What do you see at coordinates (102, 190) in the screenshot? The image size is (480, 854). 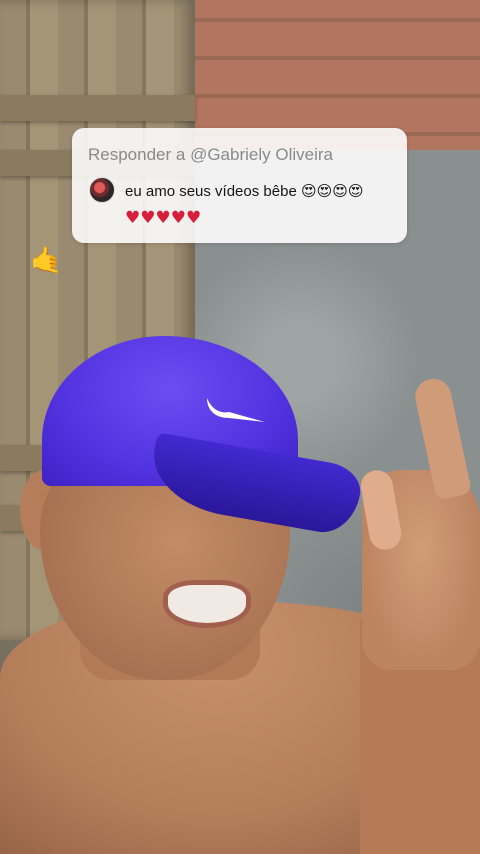 I see `commenter-avatar` at bounding box center [102, 190].